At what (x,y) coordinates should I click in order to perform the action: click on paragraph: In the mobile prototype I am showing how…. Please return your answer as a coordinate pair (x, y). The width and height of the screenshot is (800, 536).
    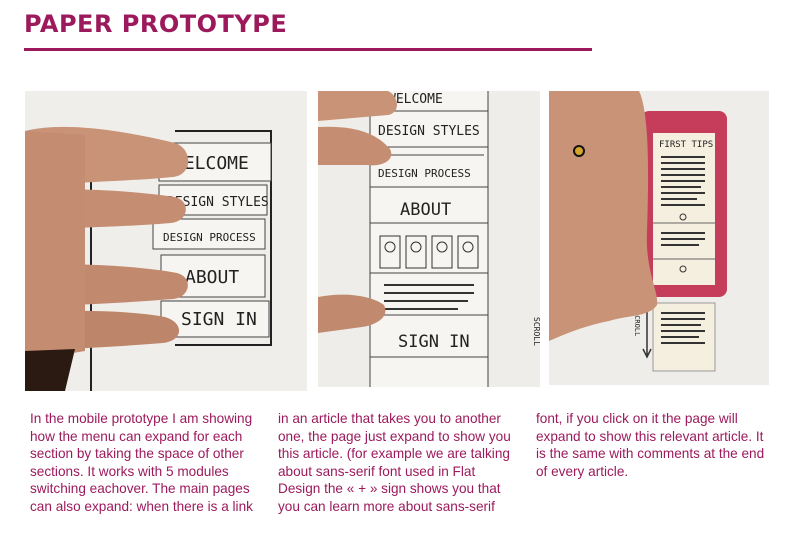
    Looking at the image, I should click on (141, 462).